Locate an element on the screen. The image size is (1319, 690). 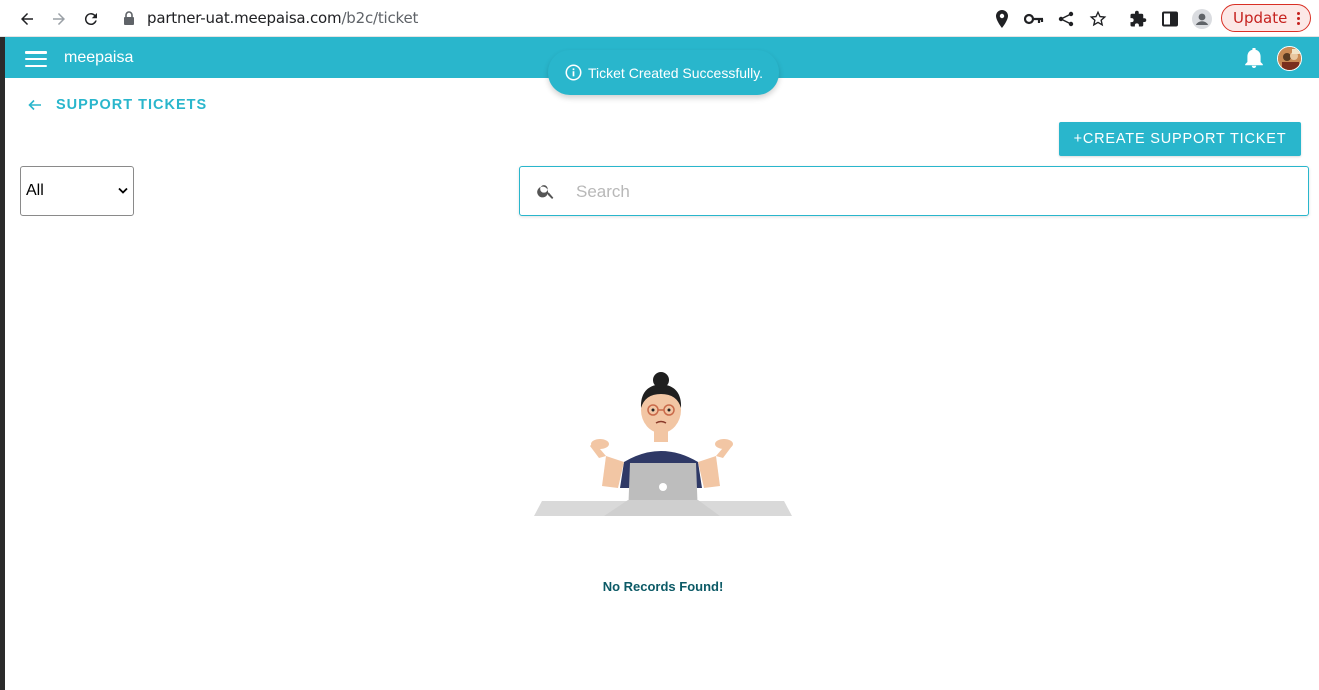
address-bar: partner-uat.meepaisa.com/b2c/ticket is located at coordinates (282, 18).